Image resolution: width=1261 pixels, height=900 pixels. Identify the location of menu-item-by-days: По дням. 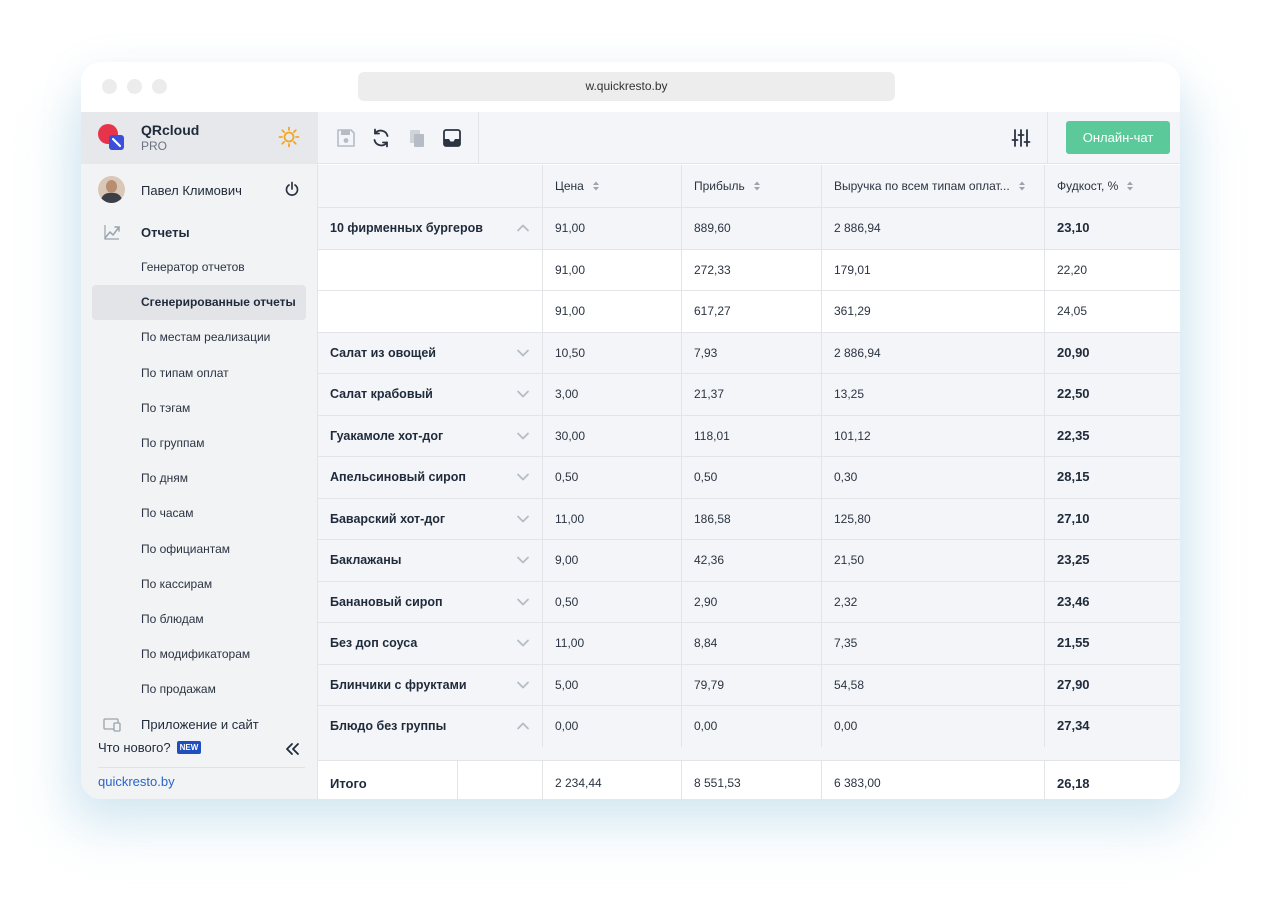
(199, 478).